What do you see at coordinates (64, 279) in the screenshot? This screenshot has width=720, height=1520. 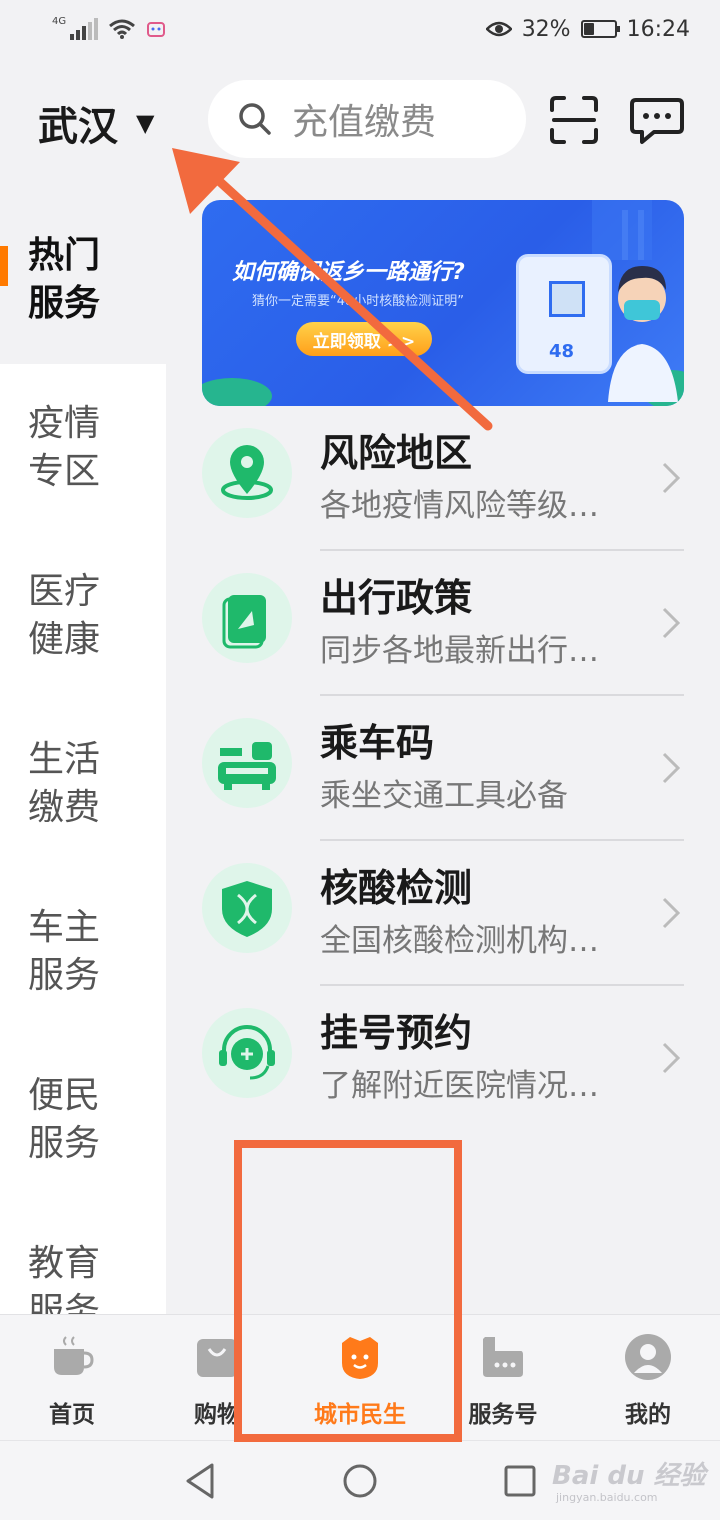 I see `sidebar-item-label: 热门服务` at bounding box center [64, 279].